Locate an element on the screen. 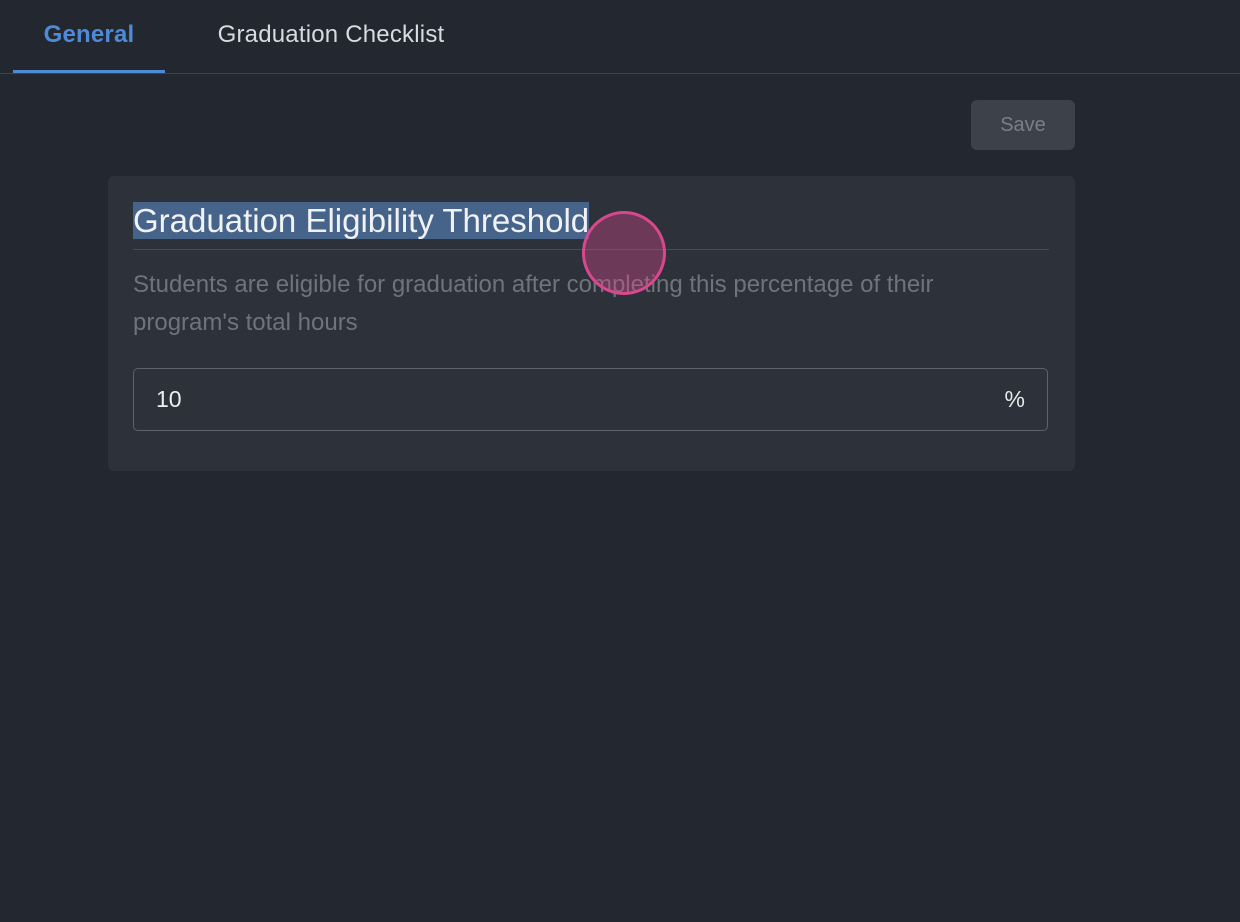  tab-bar: General Graduation Checklist is located at coordinates (620, 37).